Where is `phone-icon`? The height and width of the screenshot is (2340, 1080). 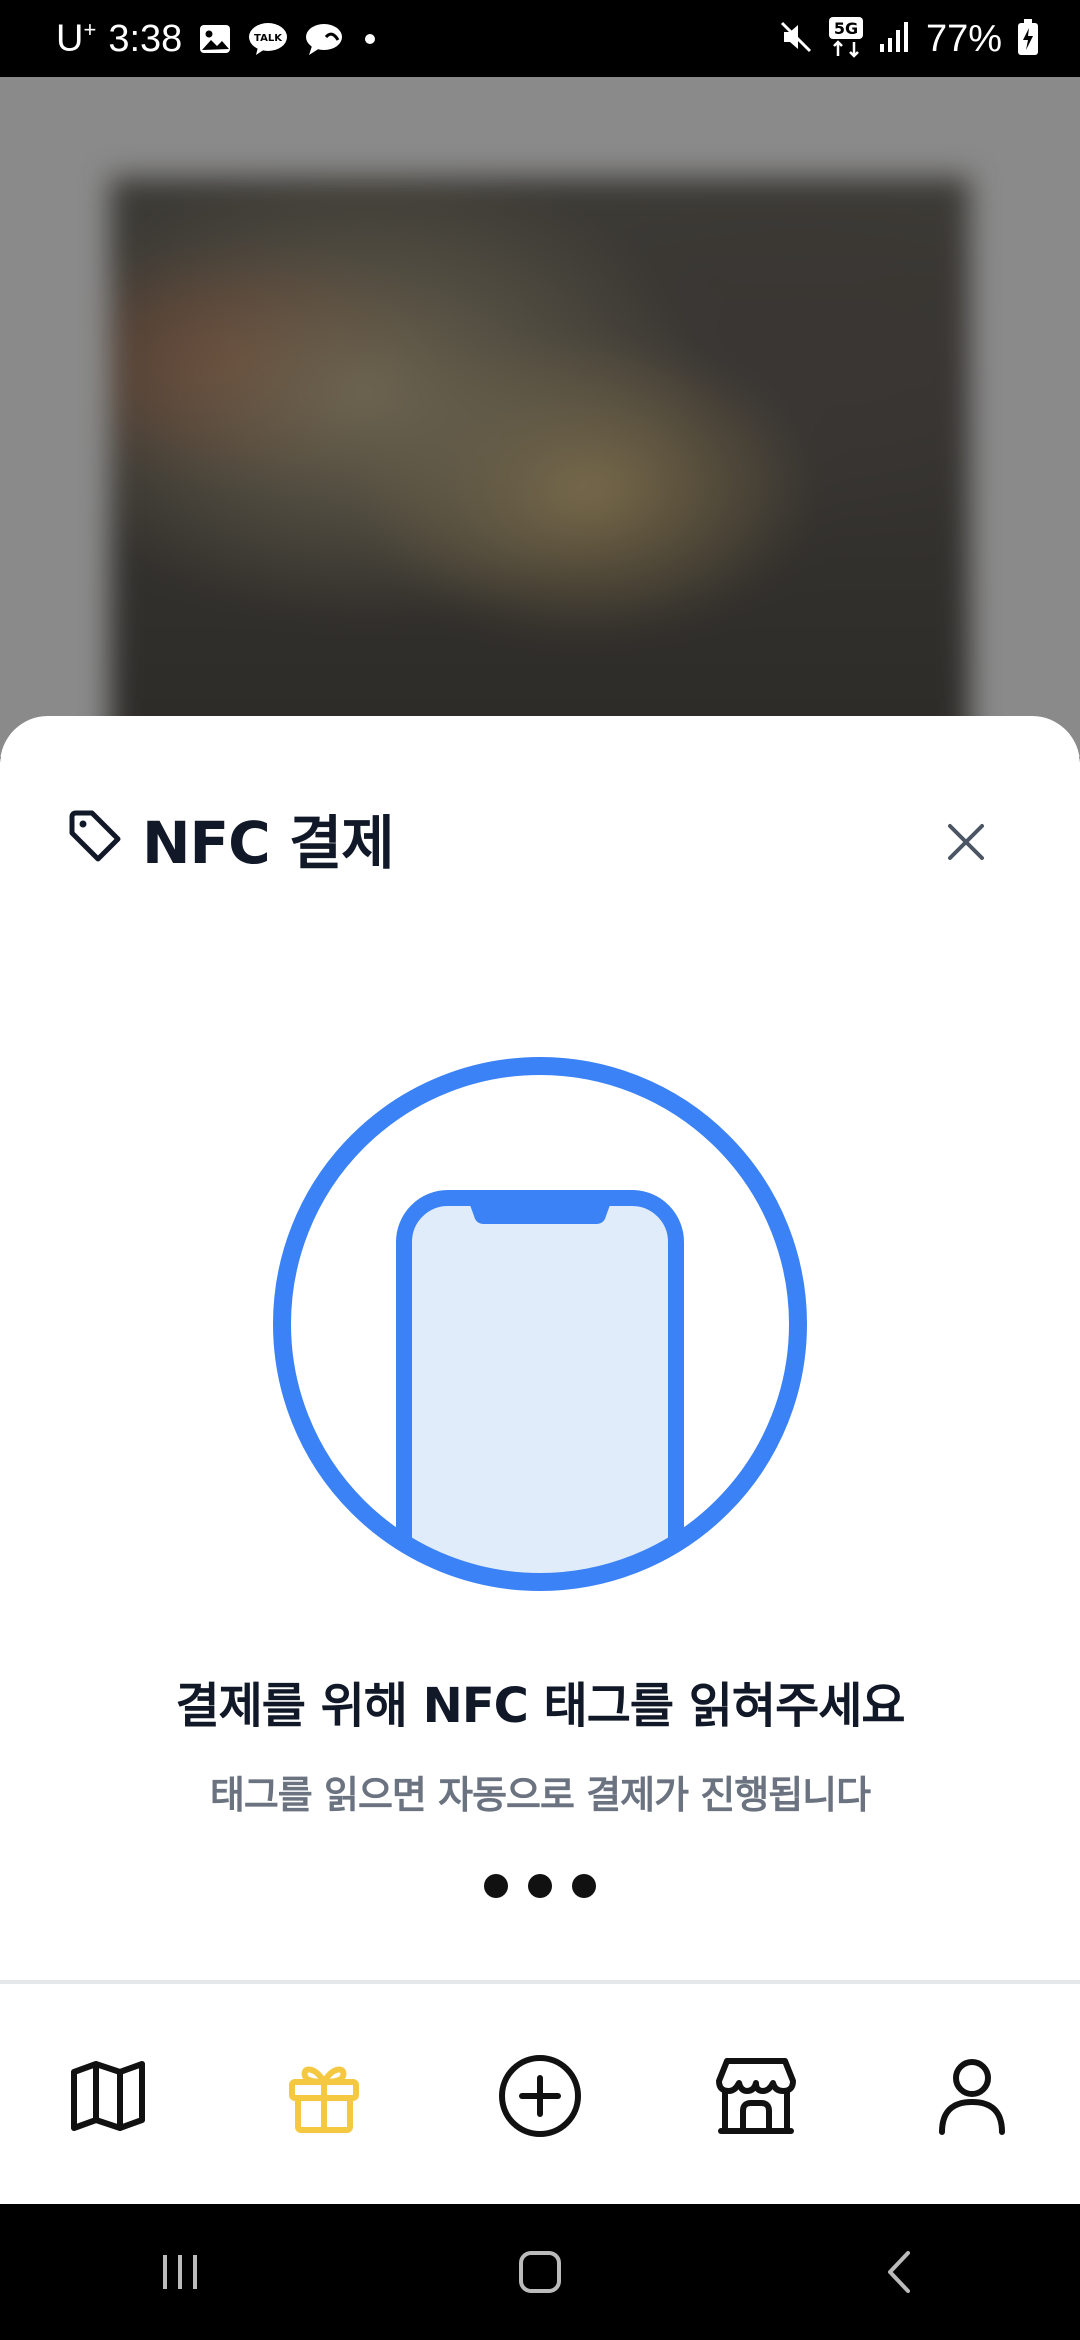 phone-icon is located at coordinates (540, 1386).